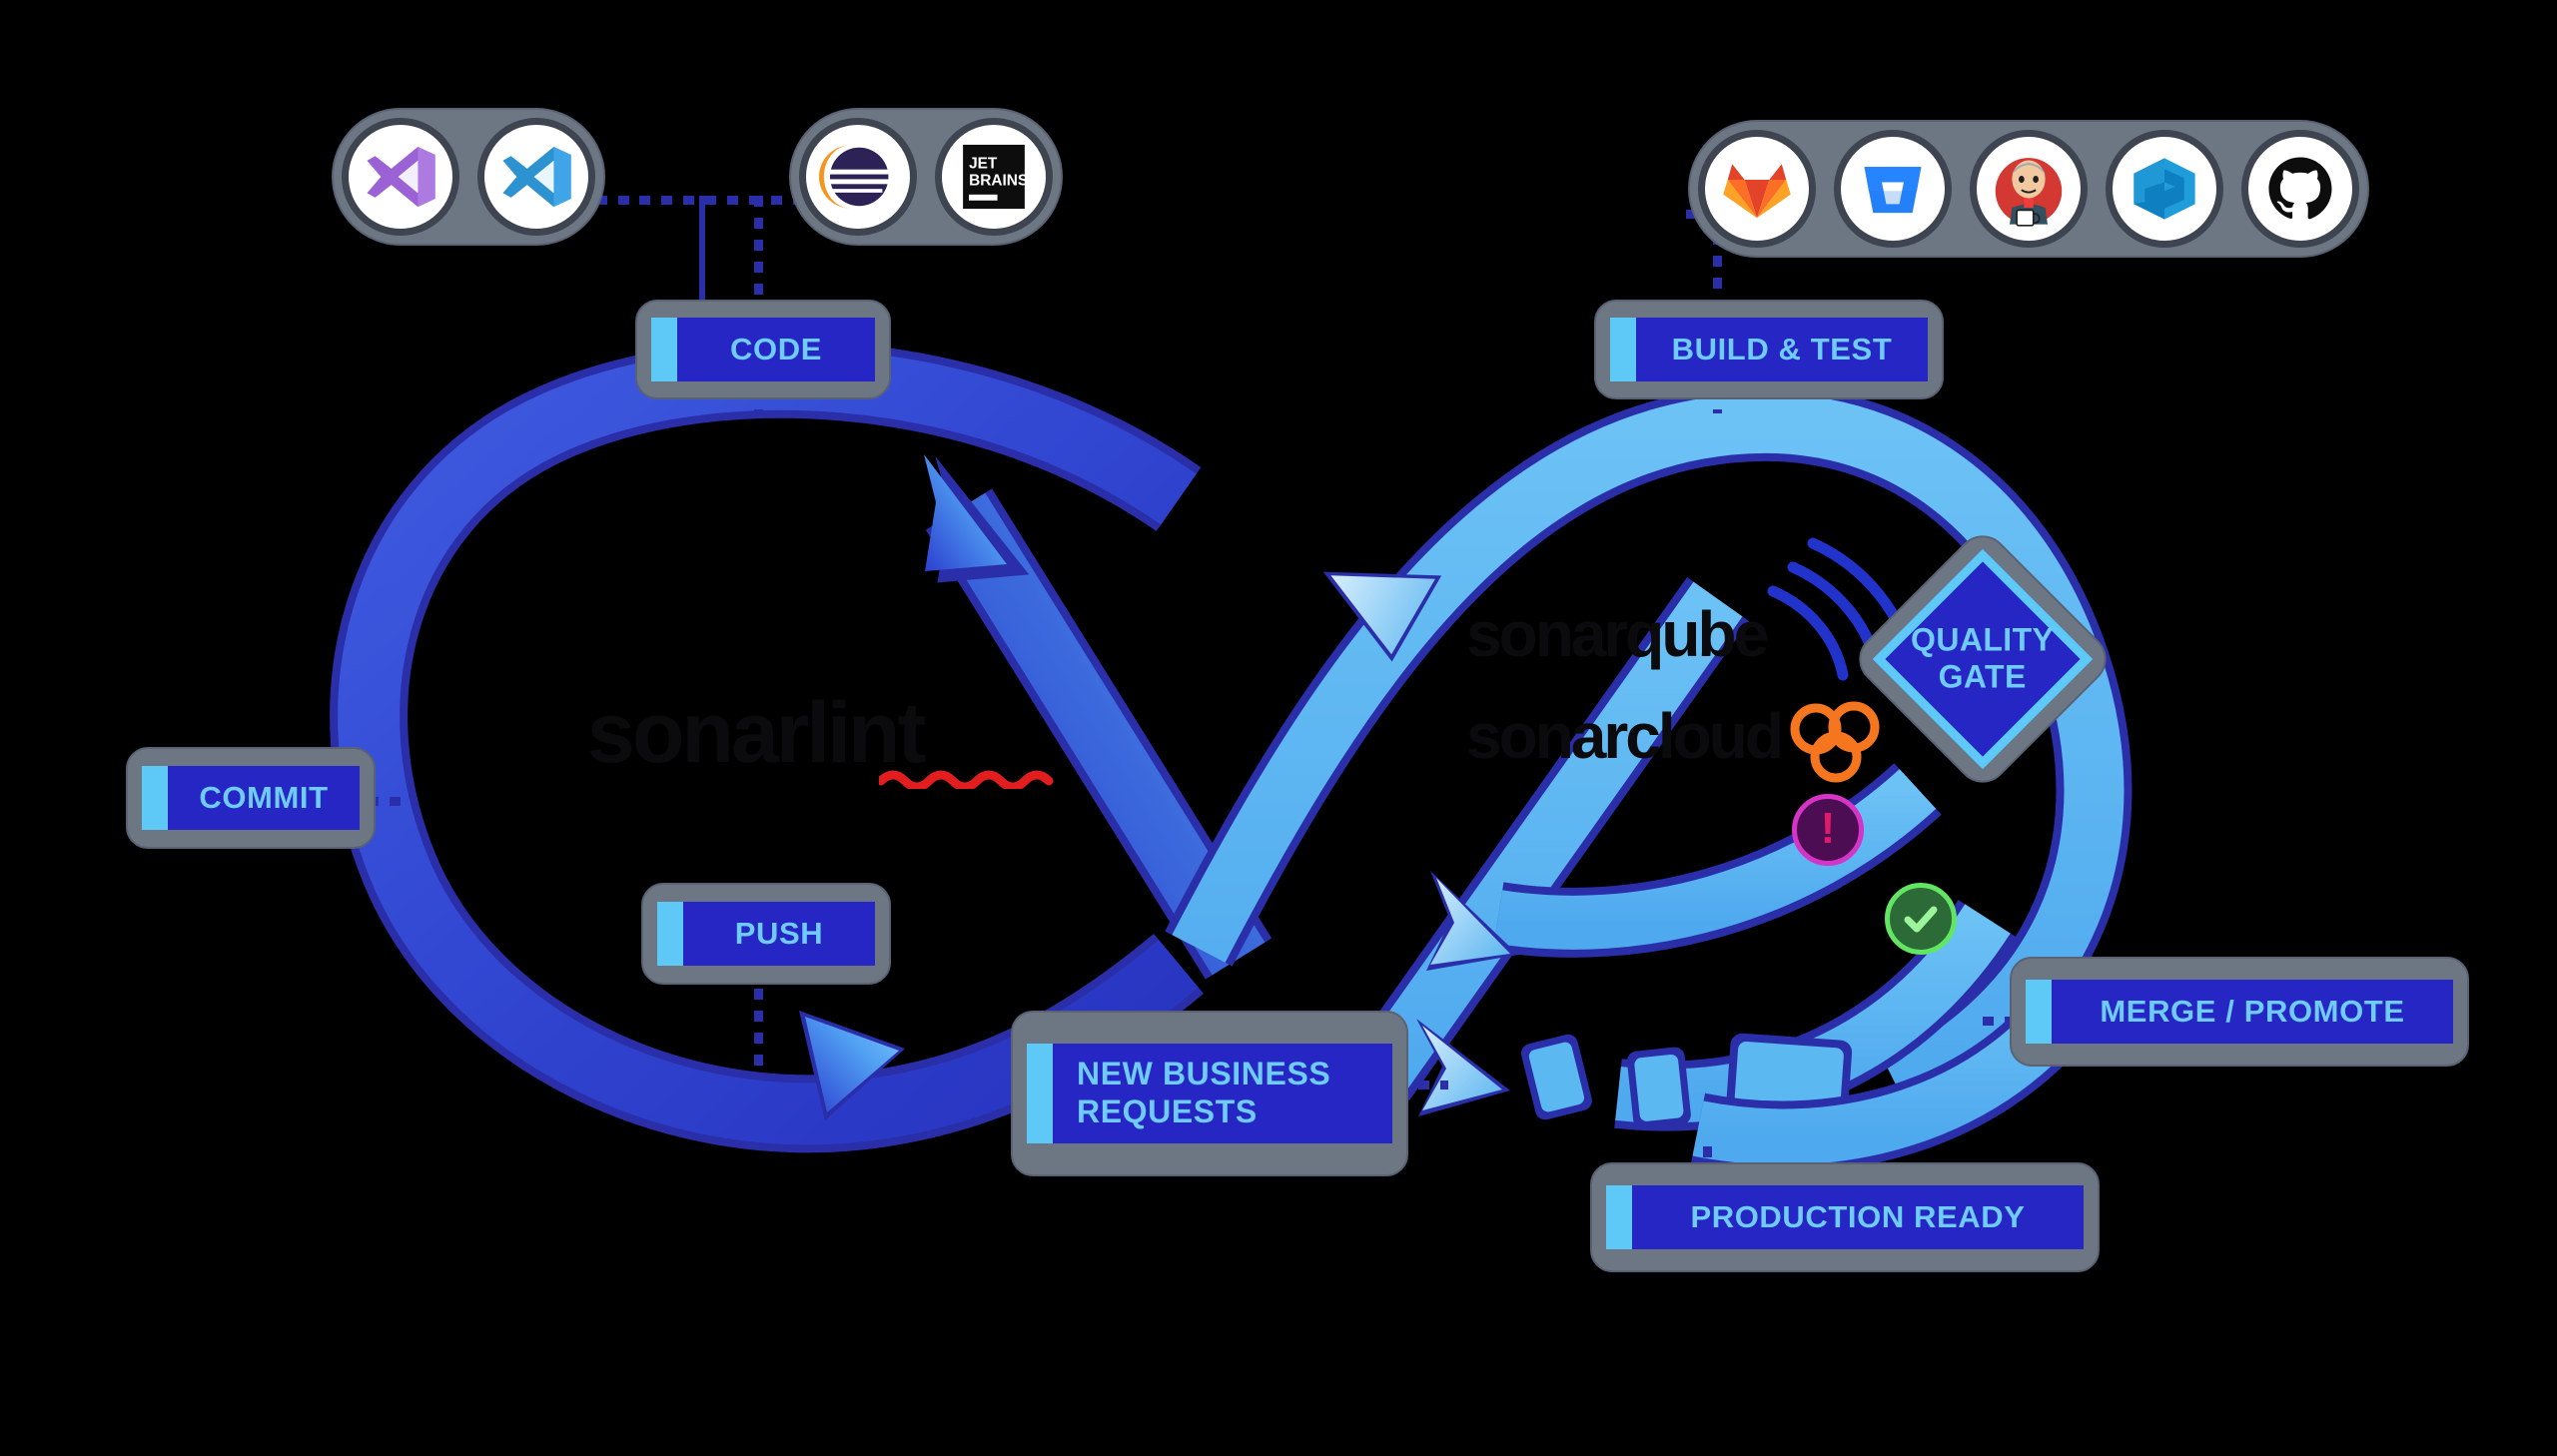 The height and width of the screenshot is (1456, 2557). I want to click on quality-gate-inner: QUALITY GATE, so click(1983, 659).